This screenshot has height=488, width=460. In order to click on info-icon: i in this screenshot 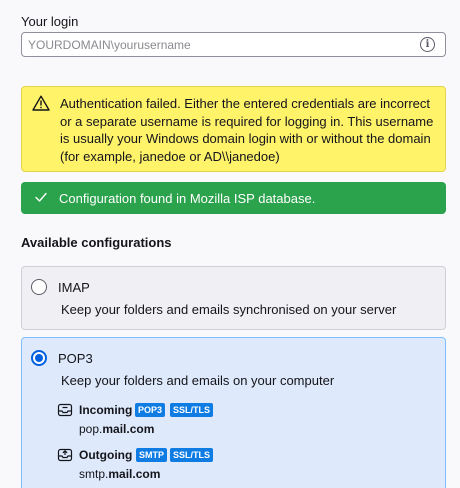, I will do `click(427, 44)`.